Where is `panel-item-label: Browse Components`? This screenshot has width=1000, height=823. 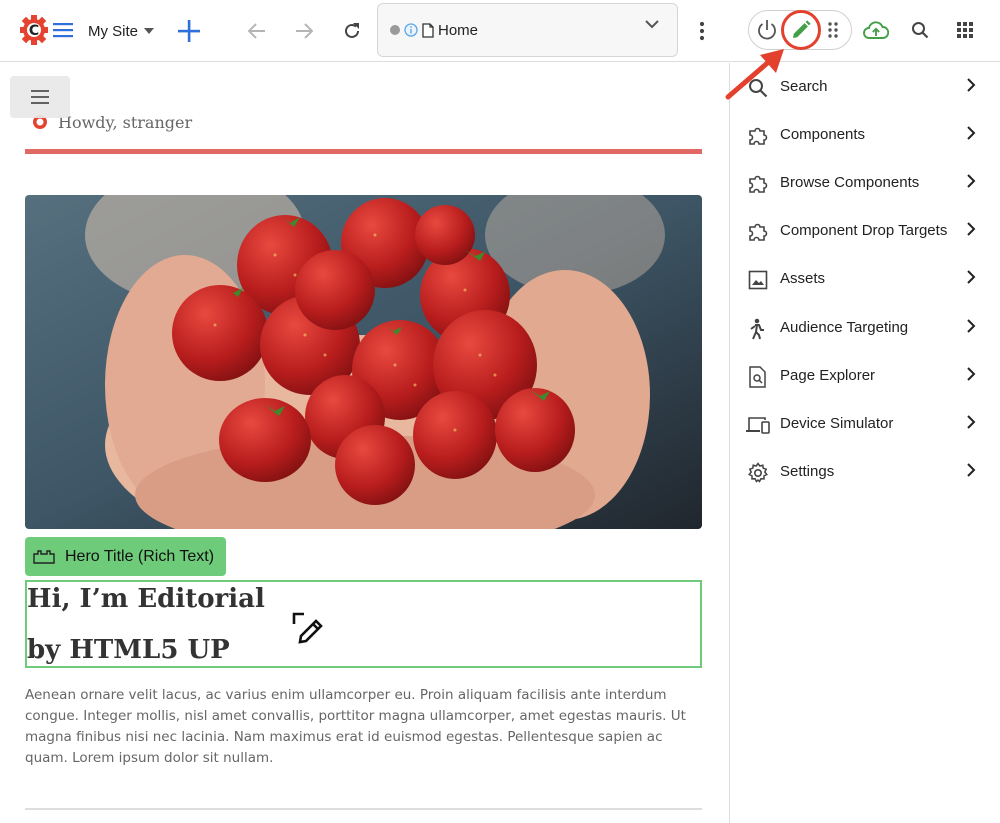 panel-item-label: Browse Components is located at coordinates (850, 182).